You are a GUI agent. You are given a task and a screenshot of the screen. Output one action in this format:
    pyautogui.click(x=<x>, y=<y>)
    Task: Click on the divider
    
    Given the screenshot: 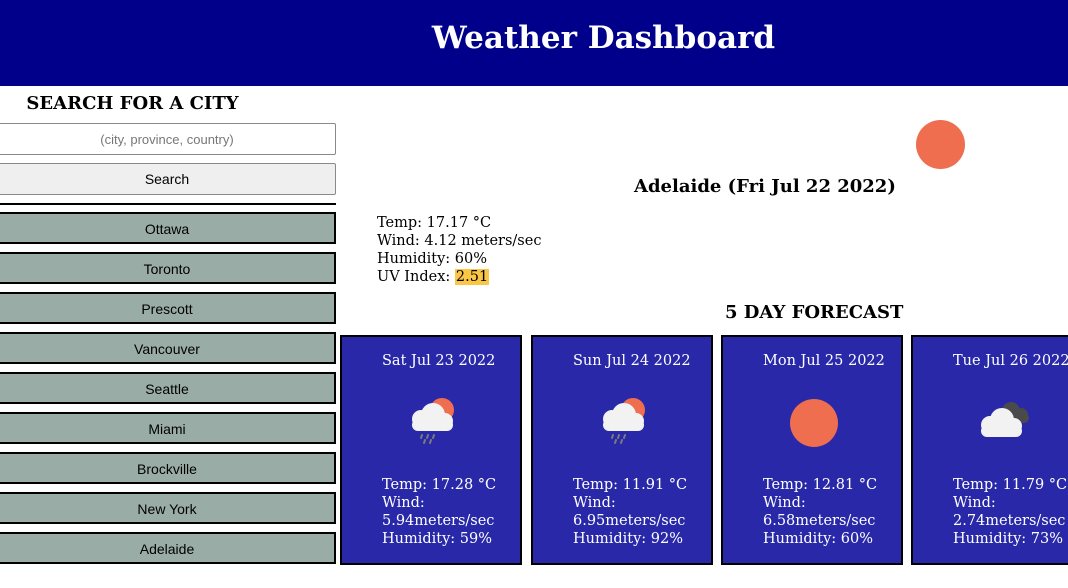 What is the action you would take?
    pyautogui.click(x=168, y=204)
    